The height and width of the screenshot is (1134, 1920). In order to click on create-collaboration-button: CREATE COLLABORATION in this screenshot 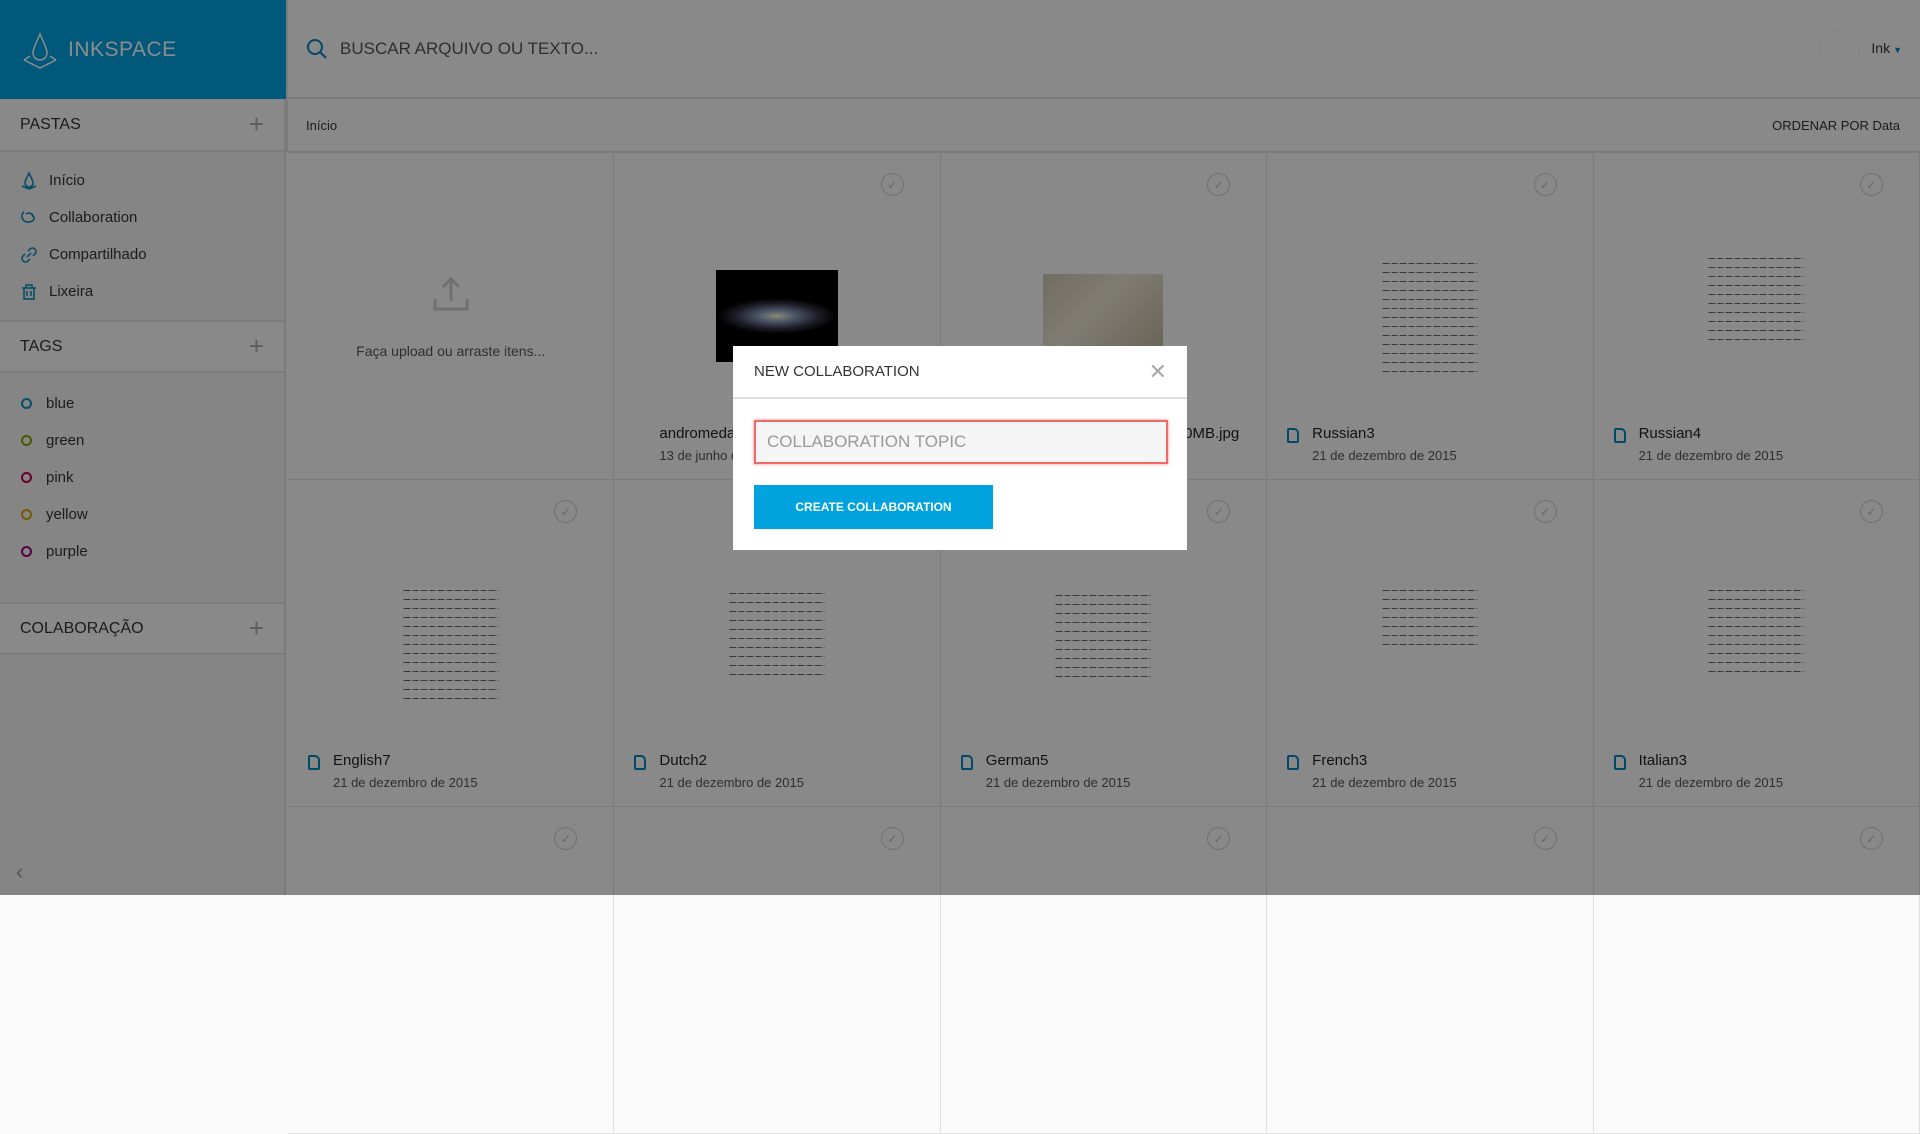, I will do `click(873, 507)`.